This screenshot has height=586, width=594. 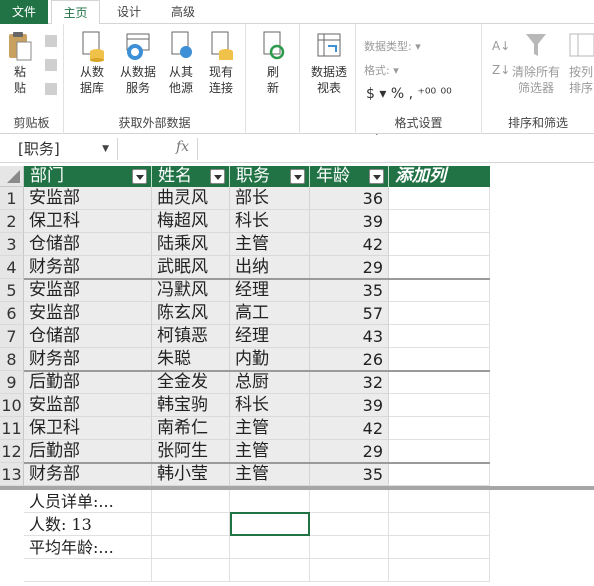 I want to click on column-header-title: 职务, so click(x=270, y=176).